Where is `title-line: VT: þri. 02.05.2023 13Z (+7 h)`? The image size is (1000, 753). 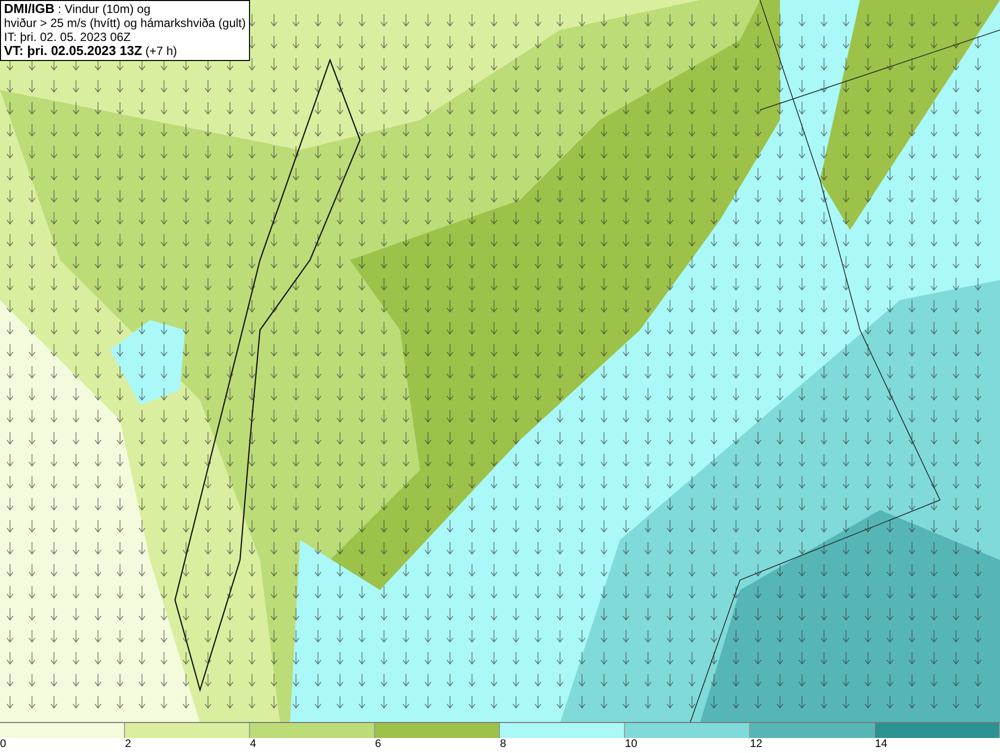
title-line: VT: þri. 02.05.2023 13Z (+7 h) is located at coordinates (91, 51).